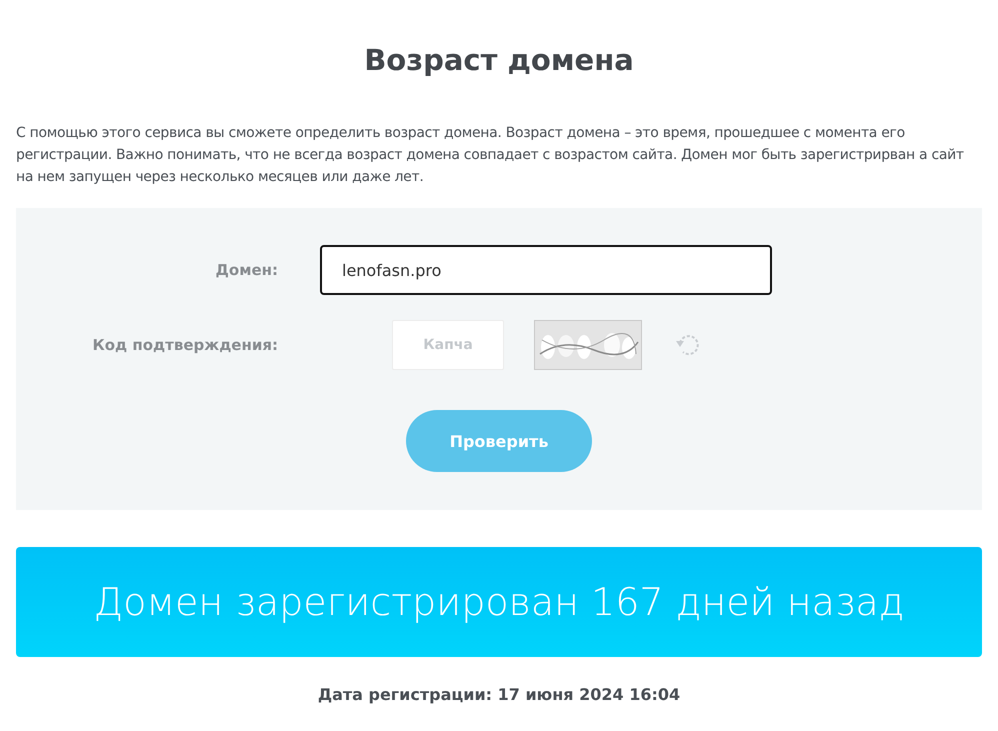  What do you see at coordinates (499, 602) in the screenshot?
I see `result-text: Домен зарегистрирован 167 дней назад` at bounding box center [499, 602].